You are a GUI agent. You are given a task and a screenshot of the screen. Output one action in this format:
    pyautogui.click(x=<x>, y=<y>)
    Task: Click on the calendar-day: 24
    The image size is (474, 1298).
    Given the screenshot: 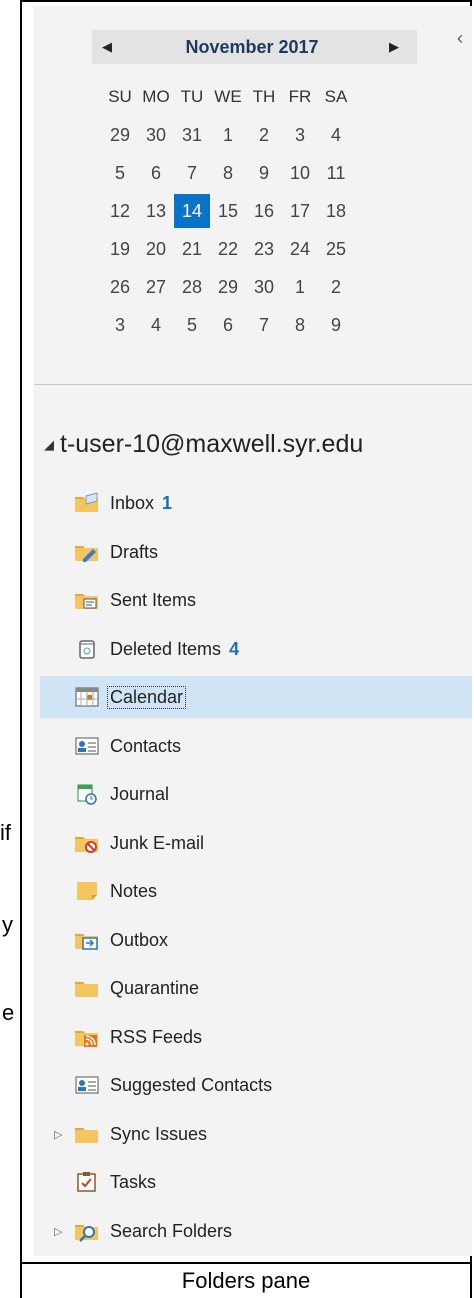 What is the action you would take?
    pyautogui.click(x=300, y=249)
    